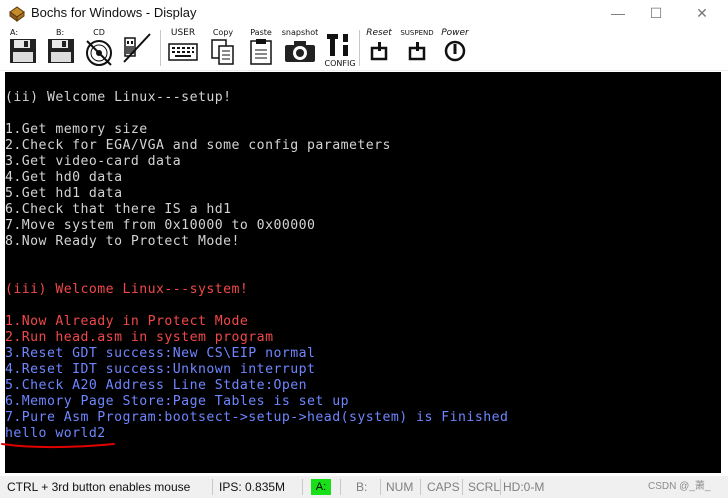 Image resolution: width=728 pixels, height=498 pixels. What do you see at coordinates (702, 13) in the screenshot?
I see `close-button: ✕` at bounding box center [702, 13].